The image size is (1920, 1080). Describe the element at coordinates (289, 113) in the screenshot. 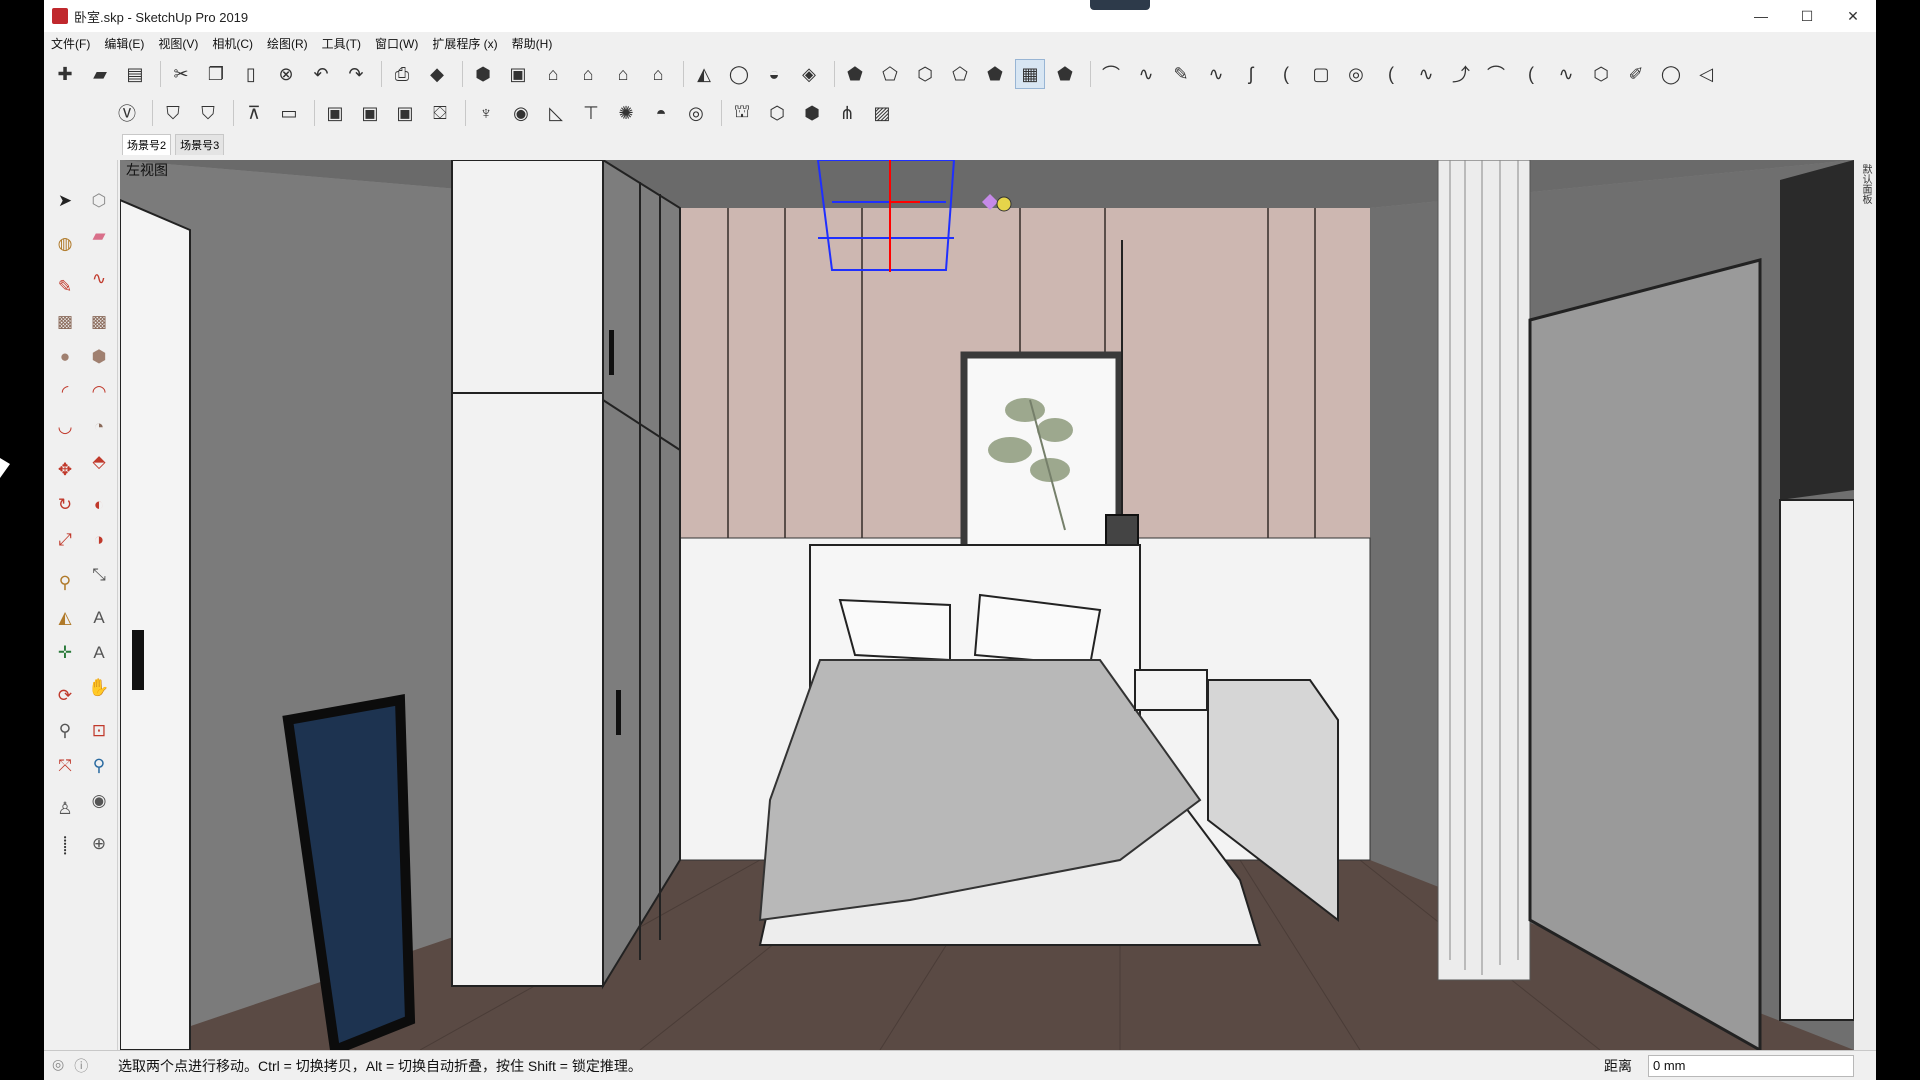

I see `layer-2-icon: ▭` at that location.